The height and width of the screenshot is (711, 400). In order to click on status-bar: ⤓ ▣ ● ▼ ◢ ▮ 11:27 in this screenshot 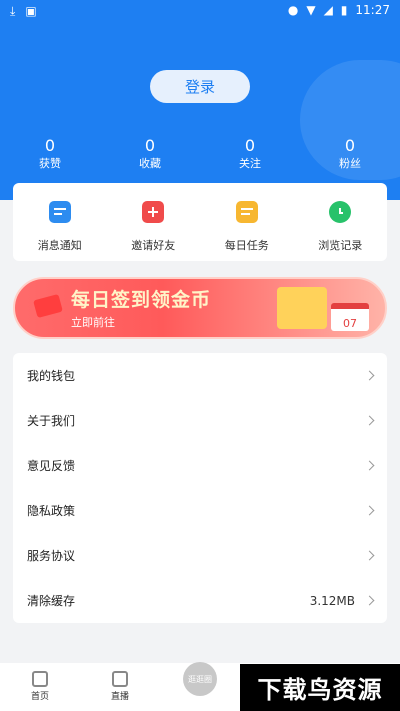, I will do `click(200, 11)`.